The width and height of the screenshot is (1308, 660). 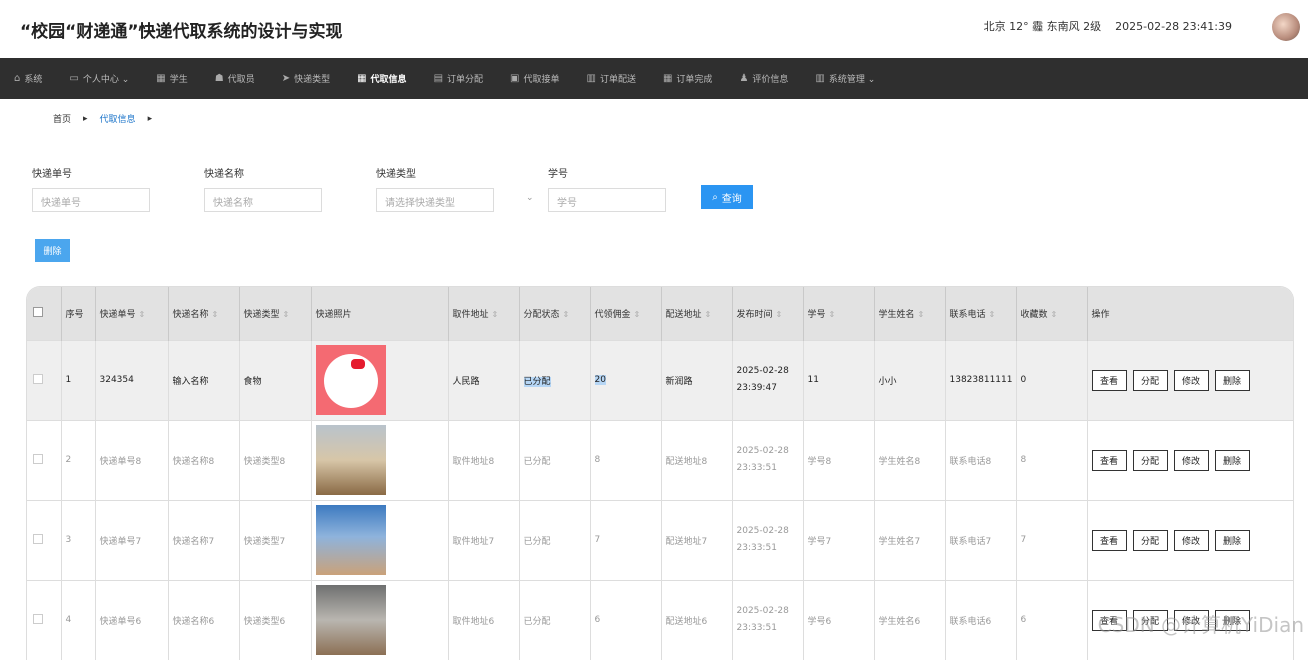 I want to click on cell-express-no: 快递单号8, so click(x=131, y=460).